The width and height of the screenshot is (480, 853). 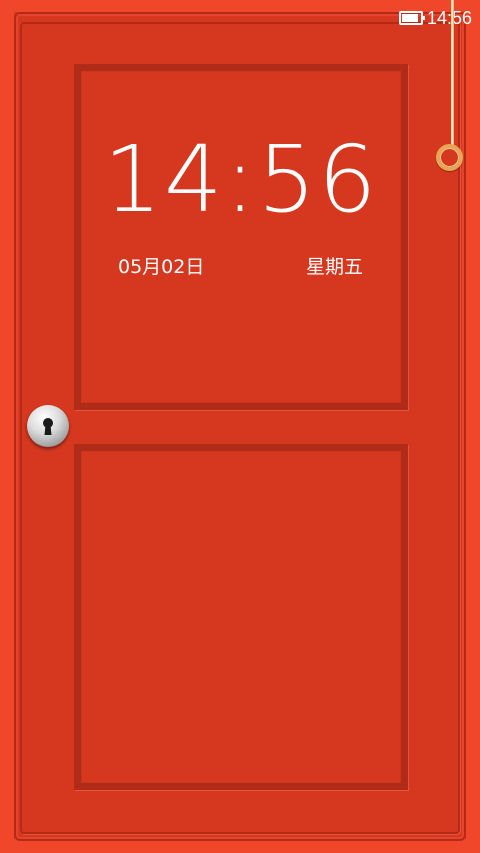 What do you see at coordinates (48, 426) in the screenshot?
I see `keyhole-lock-icon` at bounding box center [48, 426].